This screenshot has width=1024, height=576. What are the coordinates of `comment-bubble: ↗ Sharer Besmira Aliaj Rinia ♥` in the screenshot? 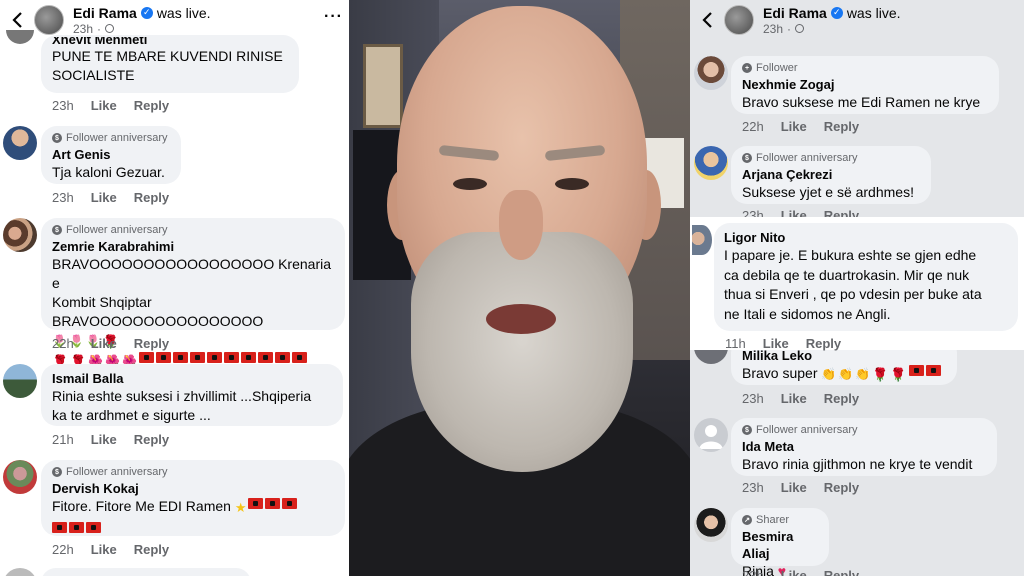 It's located at (780, 542).